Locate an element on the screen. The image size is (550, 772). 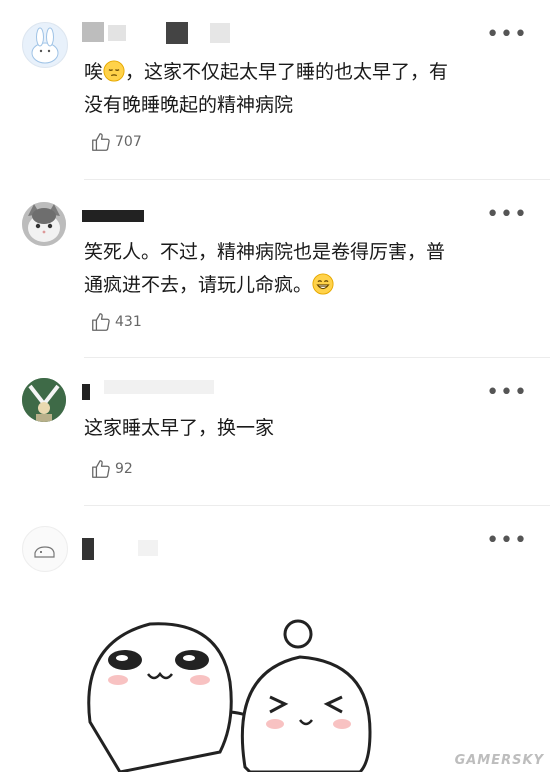
like-count: 92 is located at coordinates (124, 469).